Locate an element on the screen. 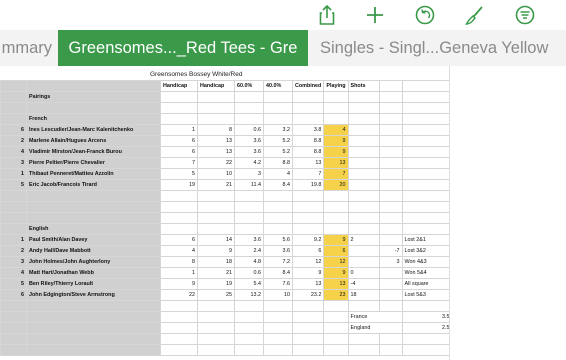 This screenshot has height=360, width=566. shots: -4 is located at coordinates (363, 284).